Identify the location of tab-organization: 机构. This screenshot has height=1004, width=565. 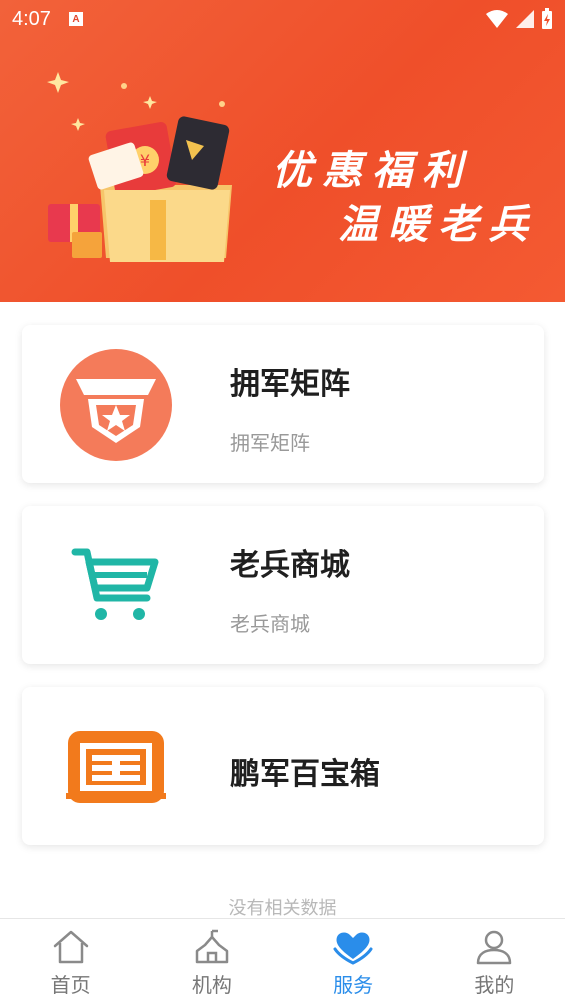
(211, 961).